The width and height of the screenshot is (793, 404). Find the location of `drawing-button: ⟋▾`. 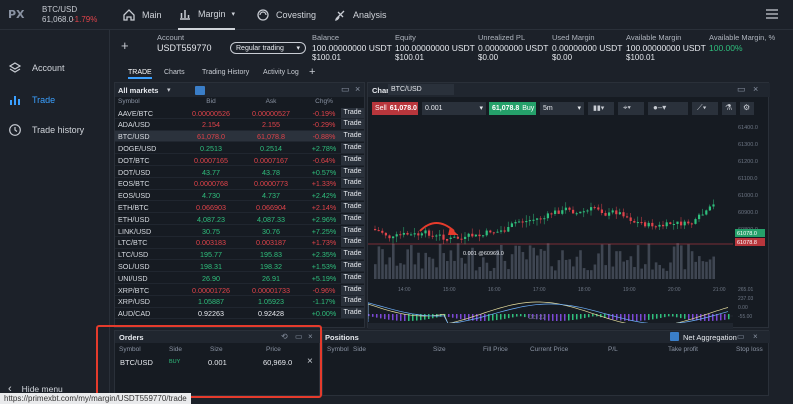

drawing-button: ⟋▾ is located at coordinates (705, 108).